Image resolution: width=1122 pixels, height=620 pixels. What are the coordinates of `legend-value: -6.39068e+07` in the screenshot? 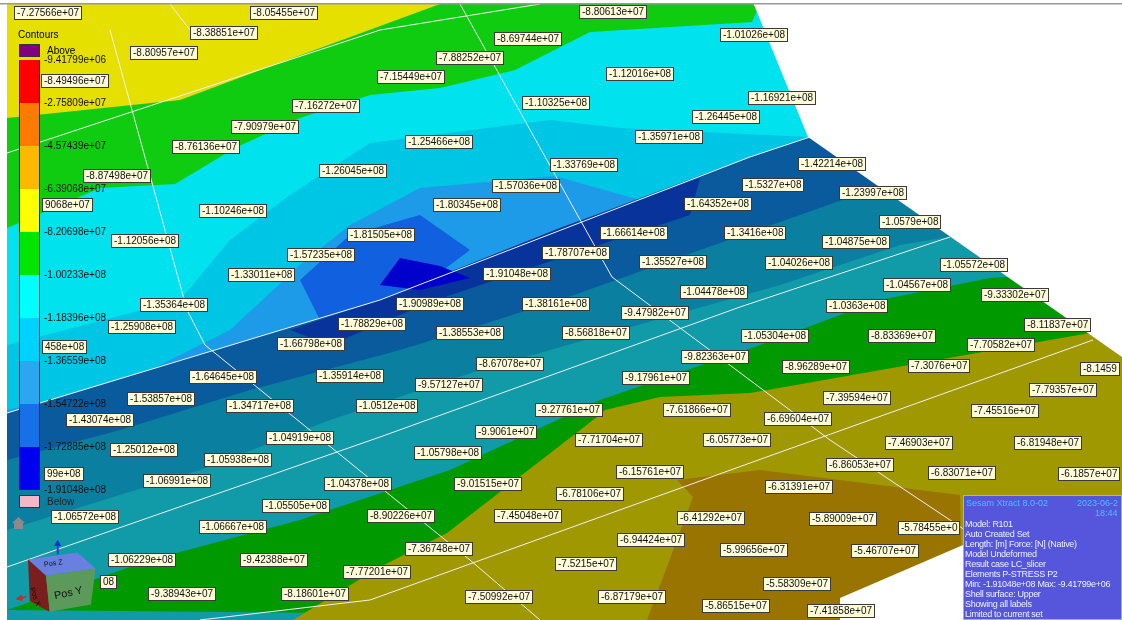 It's located at (75, 189).